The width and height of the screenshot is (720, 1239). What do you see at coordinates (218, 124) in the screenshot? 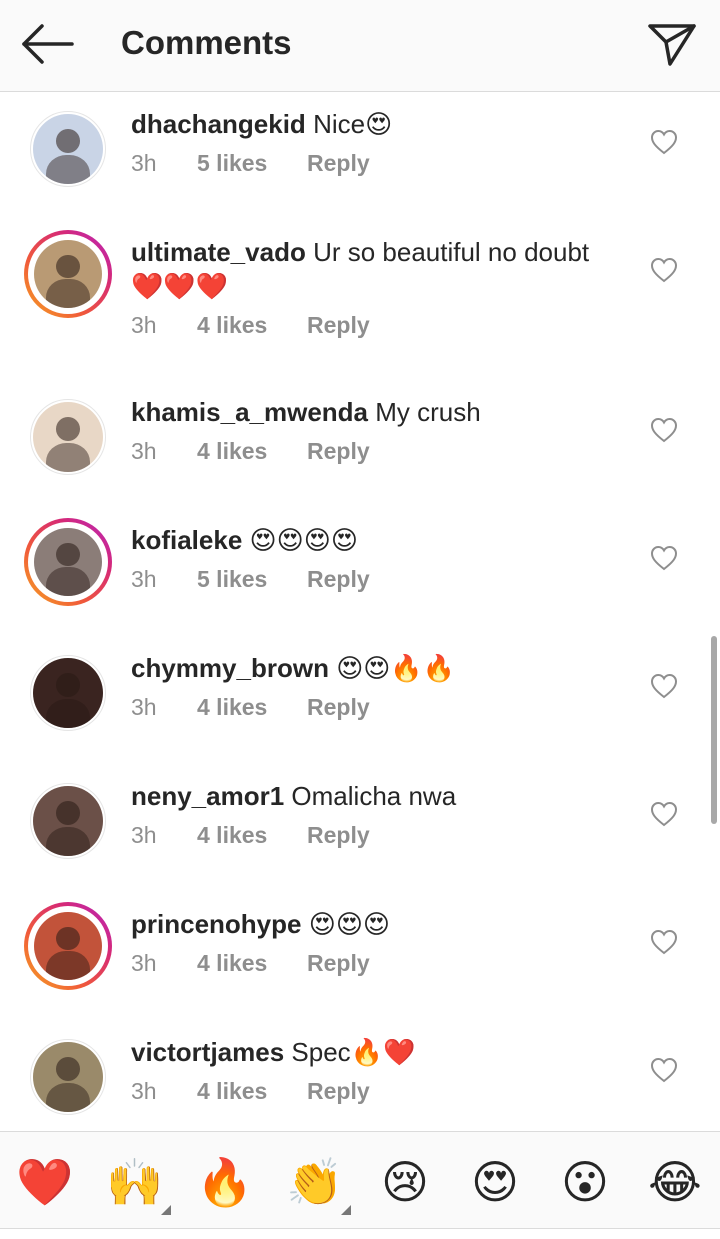
I see `comment-username: dhachangekid` at bounding box center [218, 124].